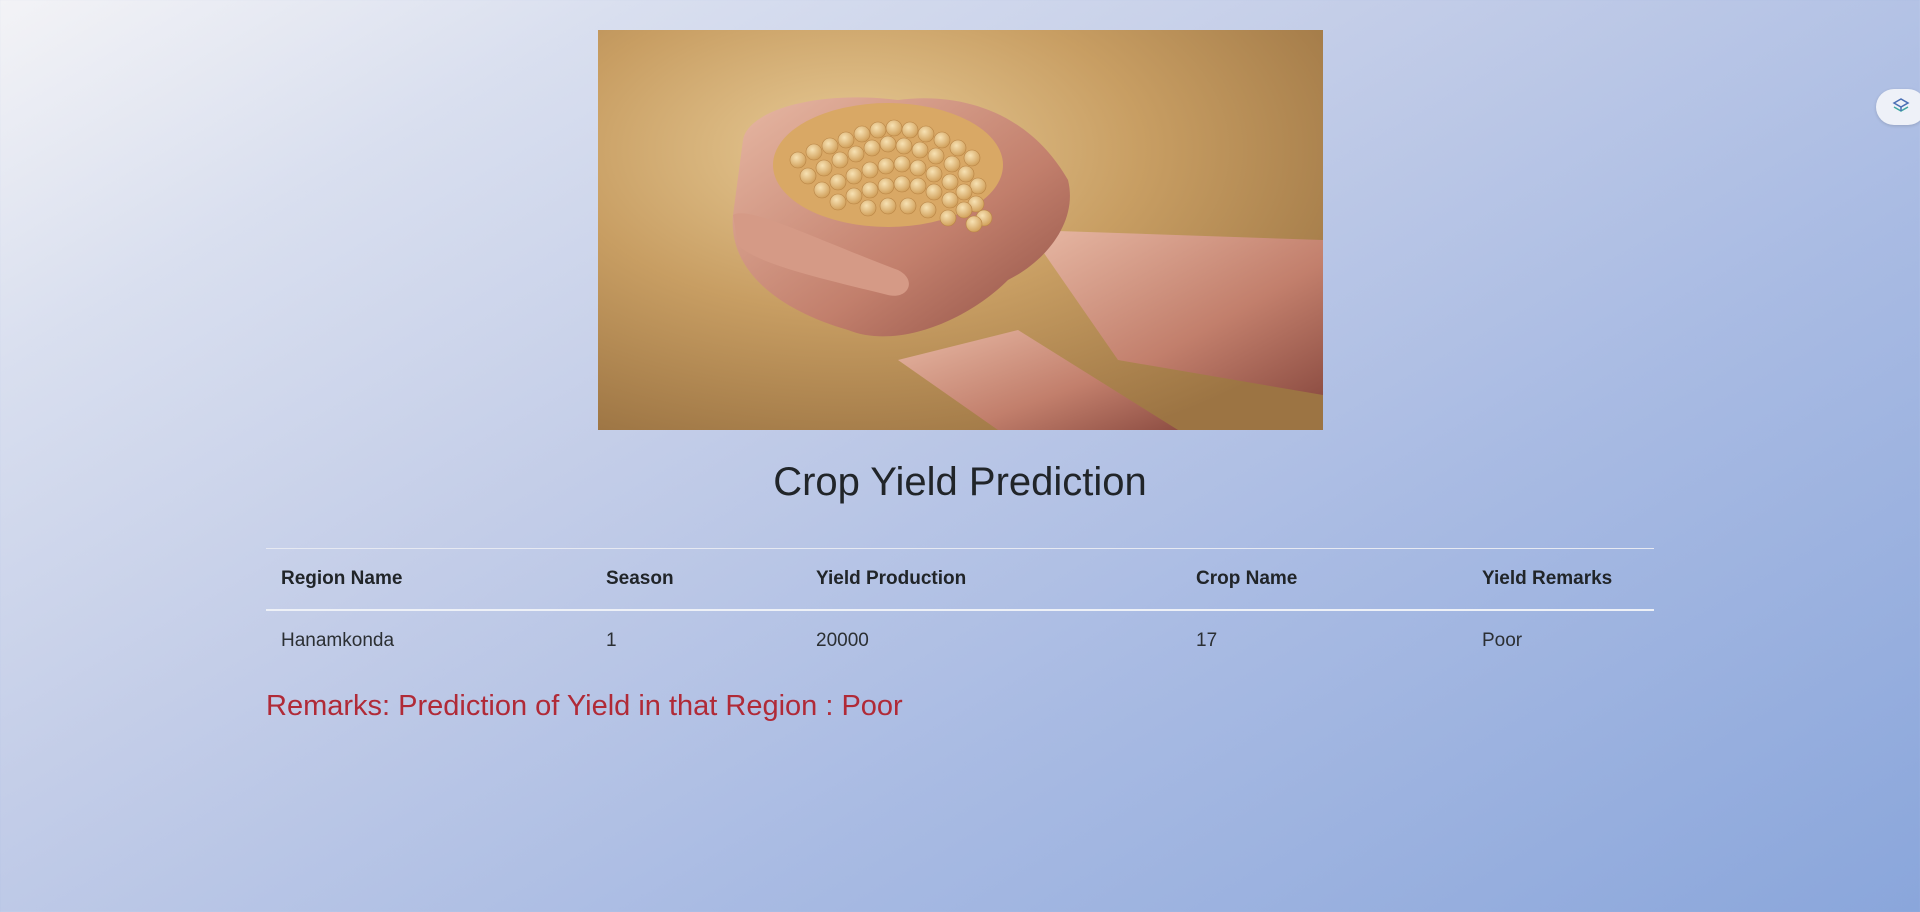  I want to click on extension-button, so click(1898, 107).